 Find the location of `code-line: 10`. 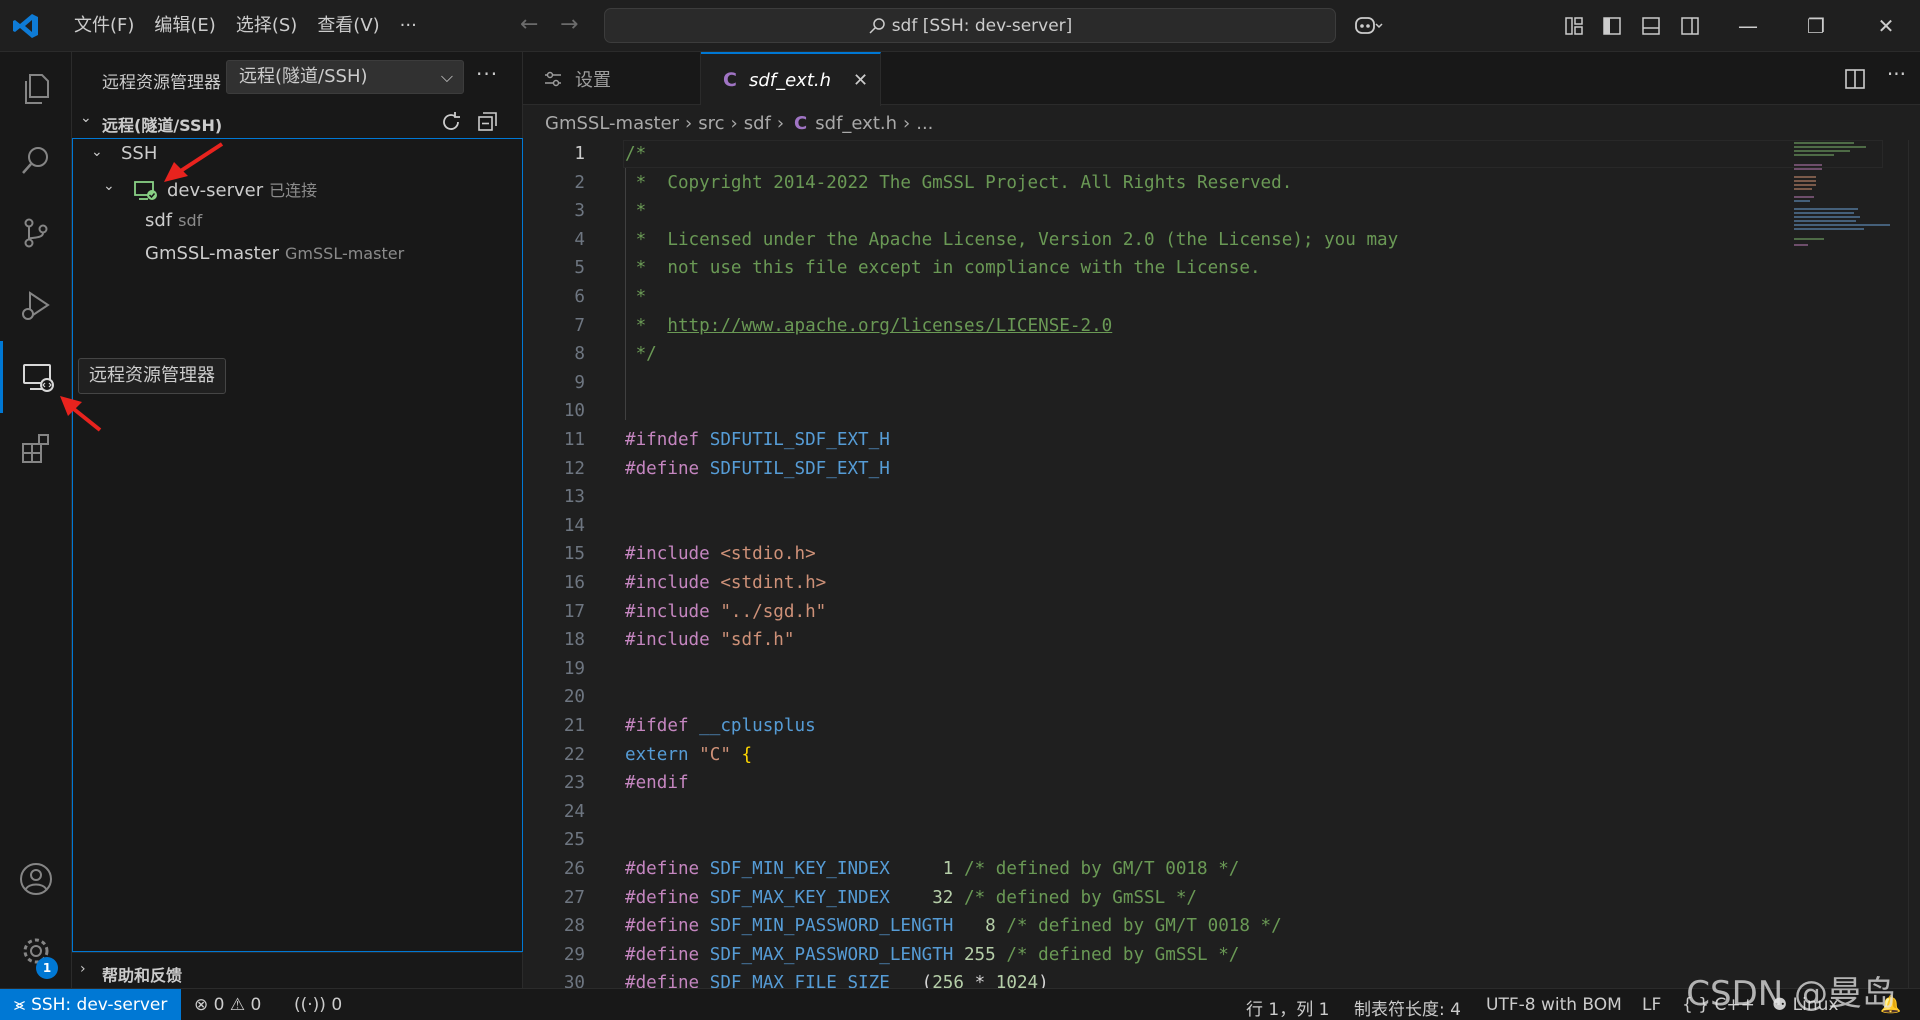

code-line: 10 is located at coordinates (1153, 411).